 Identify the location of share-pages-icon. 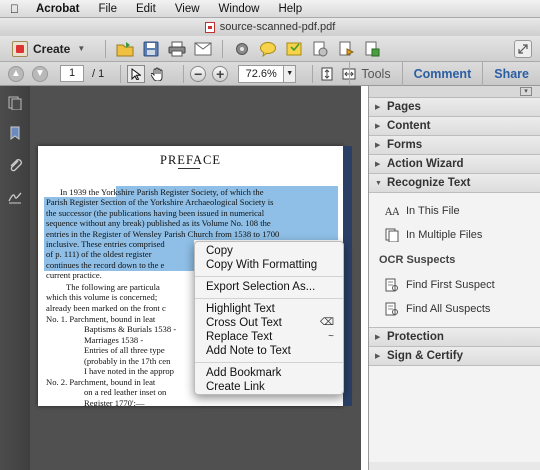
(346, 49).